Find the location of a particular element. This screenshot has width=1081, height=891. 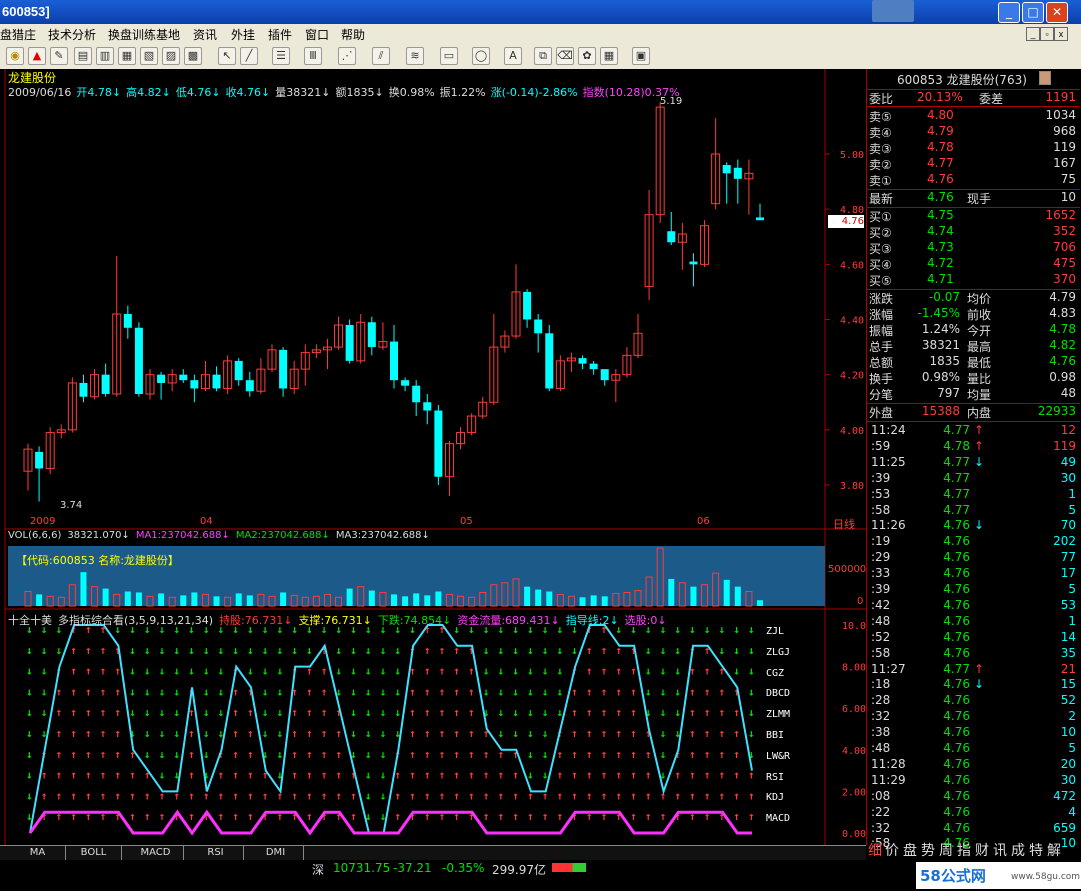

menu-item-6: 窗口 is located at coordinates (317, 34).